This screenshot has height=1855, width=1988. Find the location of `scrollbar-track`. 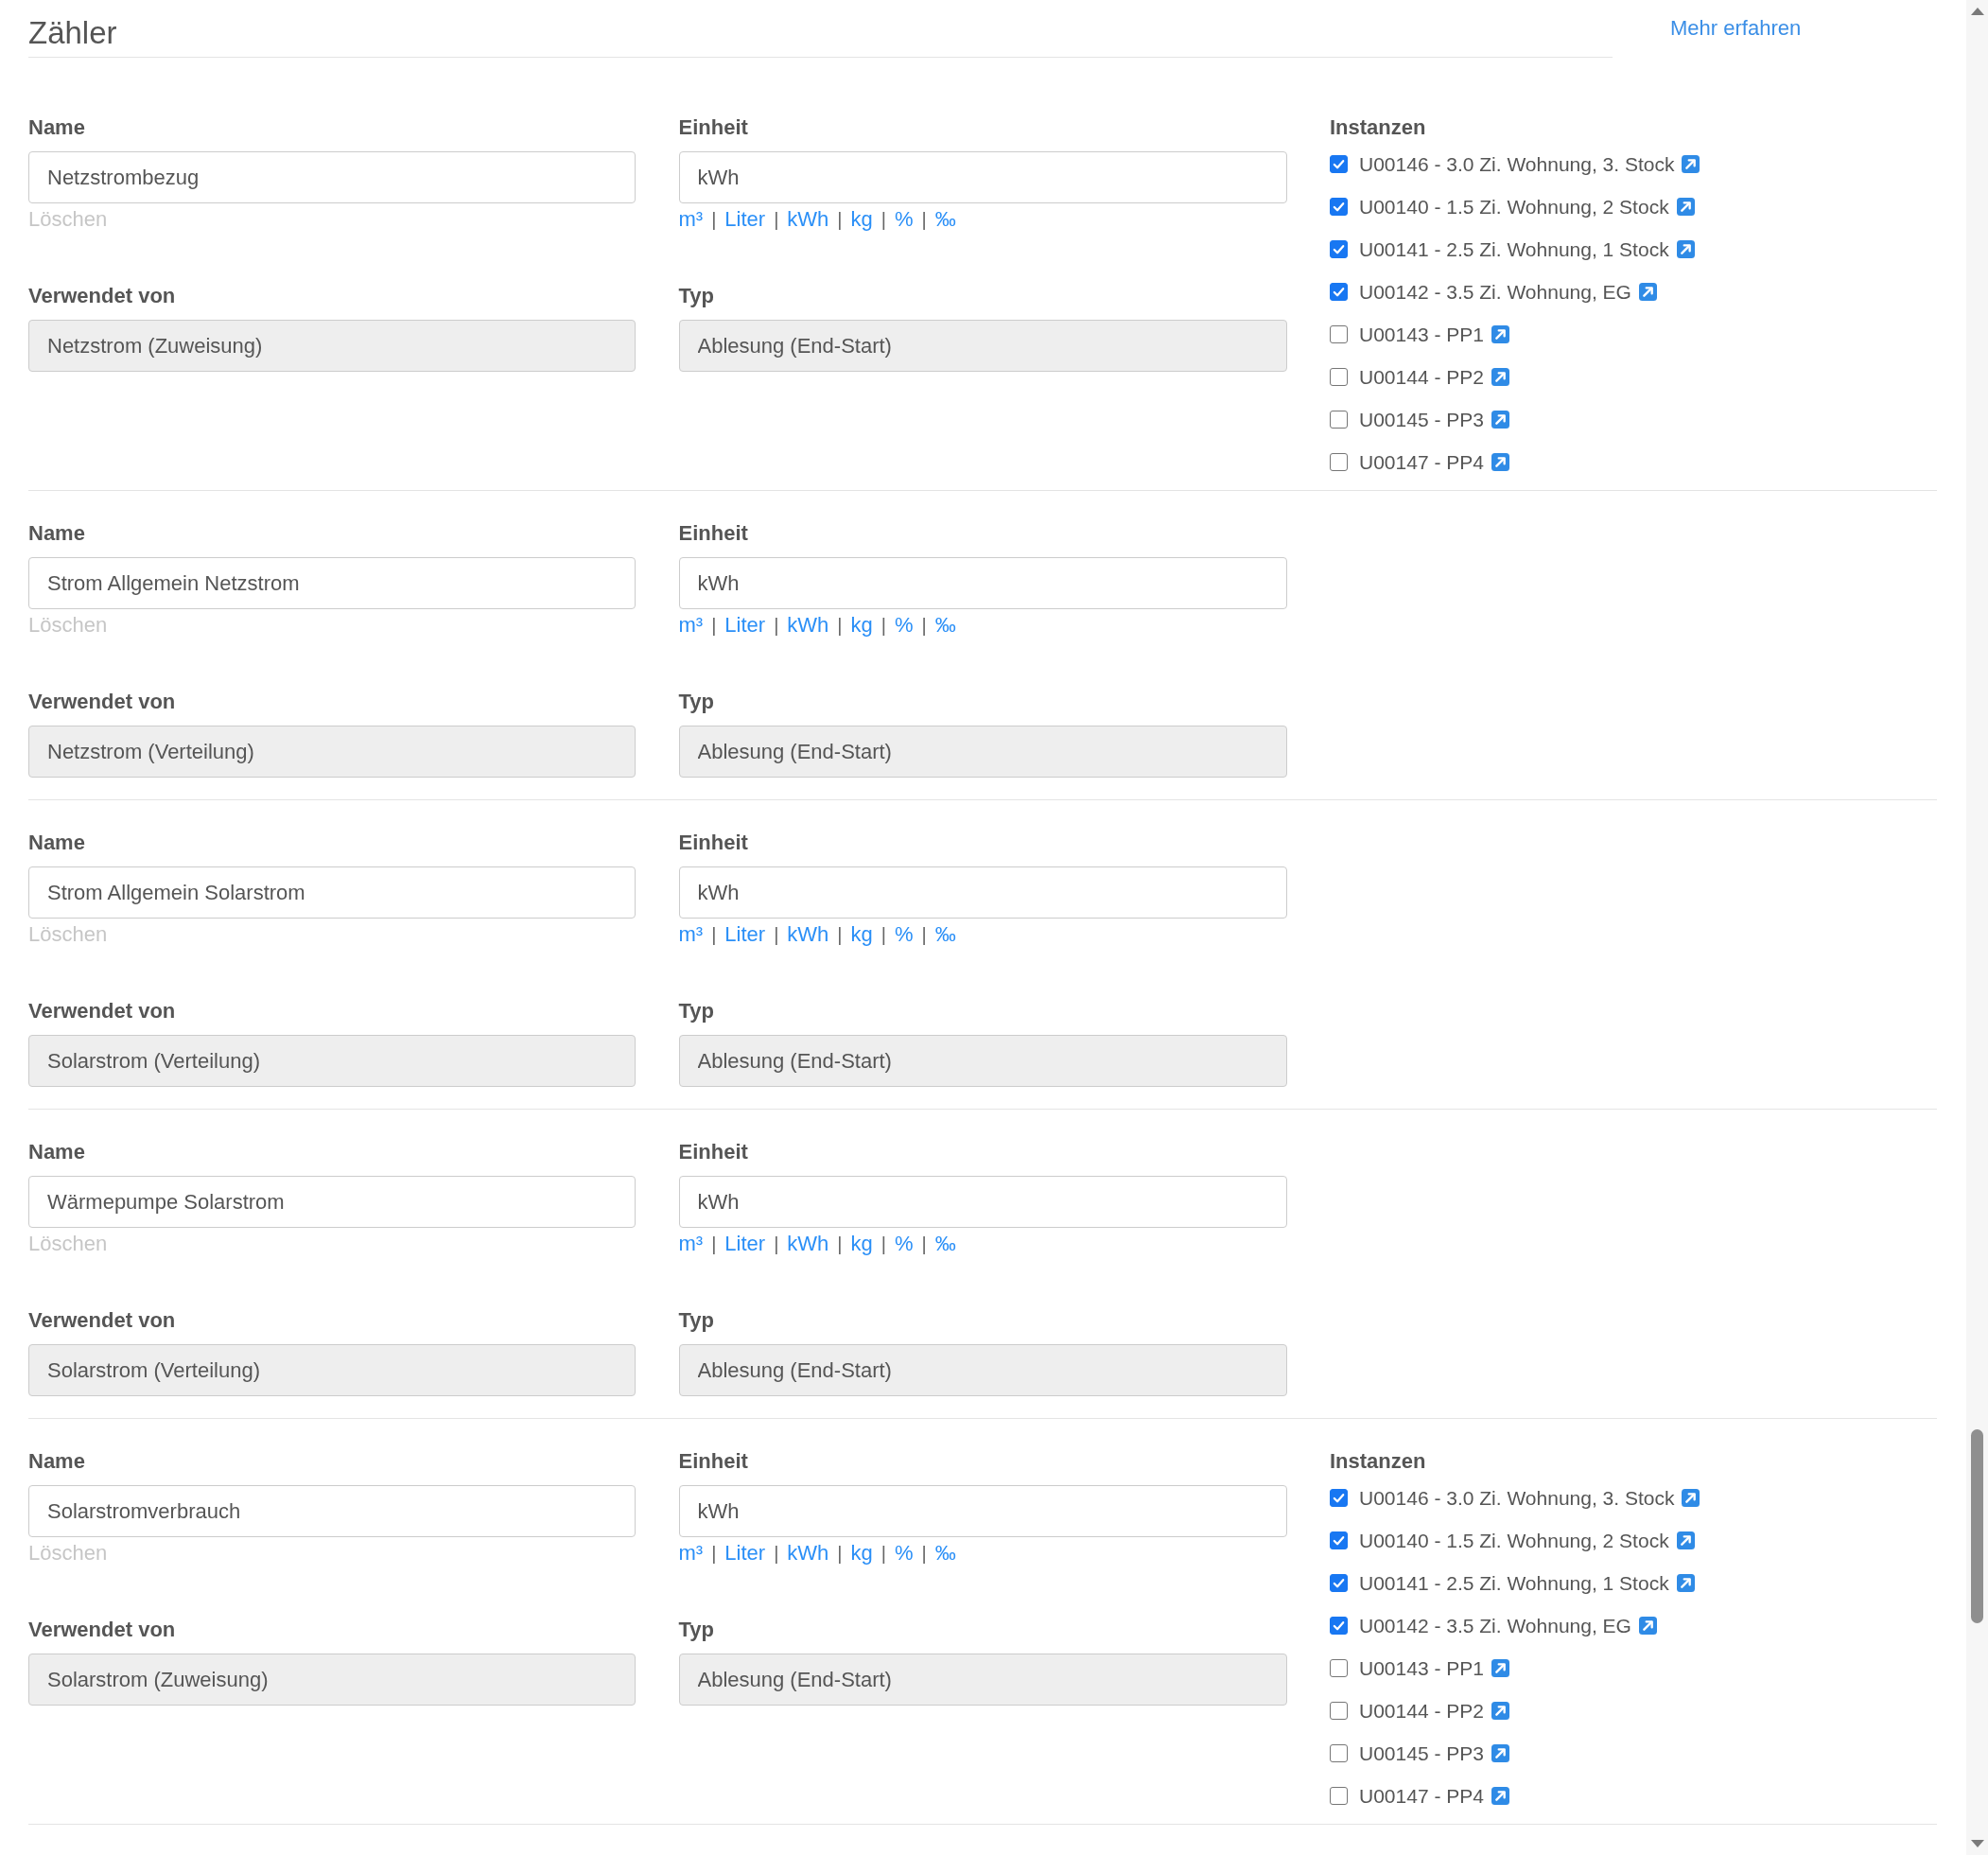

scrollbar-track is located at coordinates (1977, 927).